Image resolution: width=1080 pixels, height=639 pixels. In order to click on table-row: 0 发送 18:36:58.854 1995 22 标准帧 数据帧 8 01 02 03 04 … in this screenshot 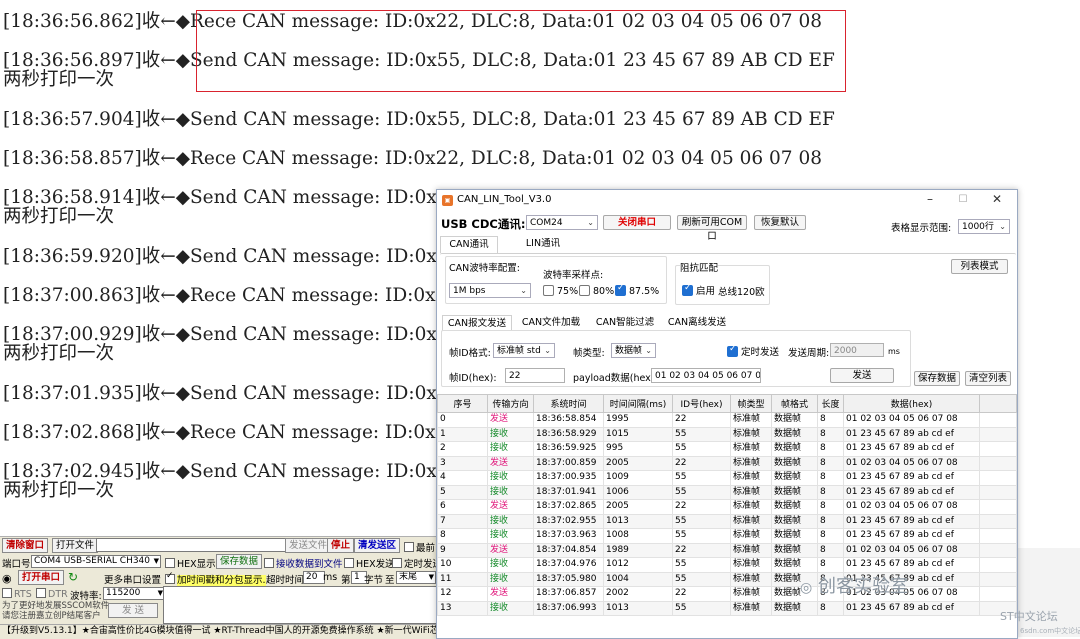, I will do `click(727, 420)`.